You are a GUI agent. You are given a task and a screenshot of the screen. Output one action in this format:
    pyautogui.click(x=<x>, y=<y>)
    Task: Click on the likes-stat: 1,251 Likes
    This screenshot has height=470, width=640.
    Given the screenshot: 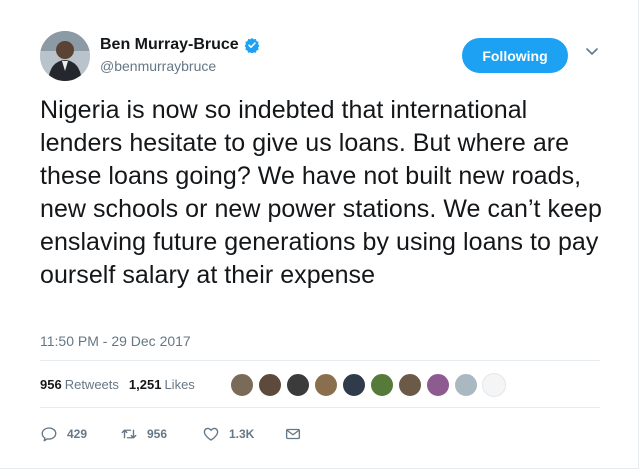 What is the action you would take?
    pyautogui.click(x=162, y=384)
    